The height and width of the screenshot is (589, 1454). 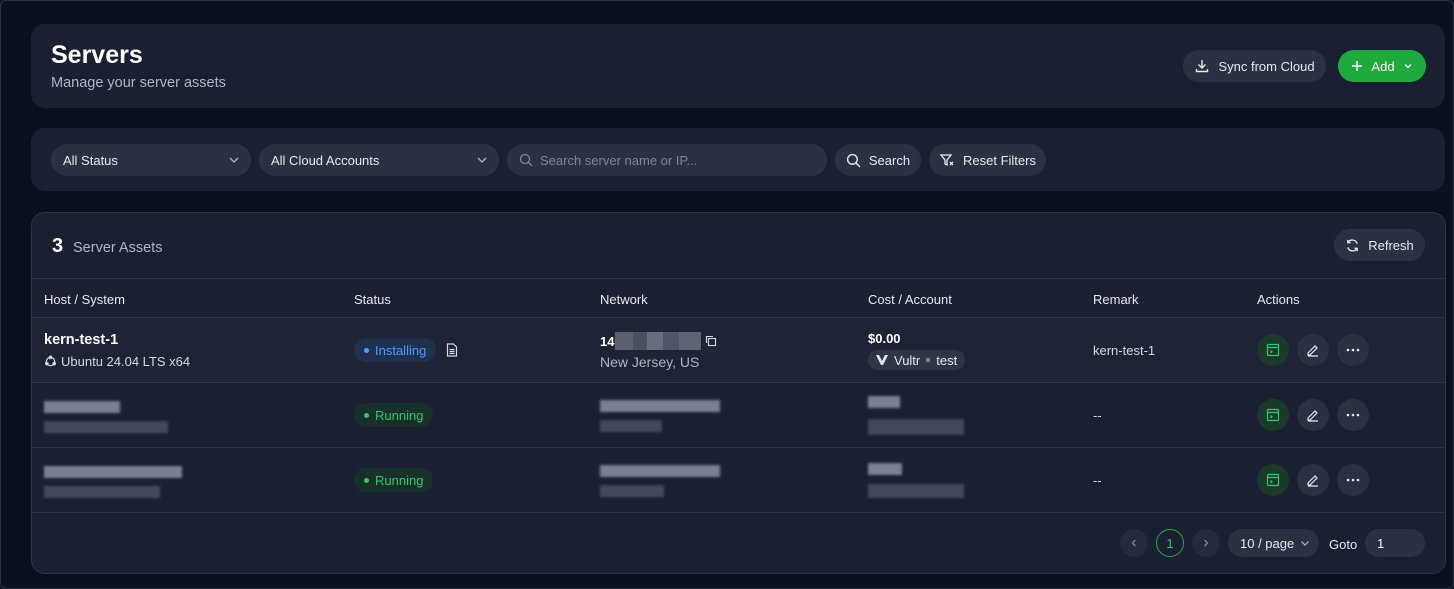 What do you see at coordinates (138, 83) in the screenshot?
I see `page-subtitle: Manage your server assets` at bounding box center [138, 83].